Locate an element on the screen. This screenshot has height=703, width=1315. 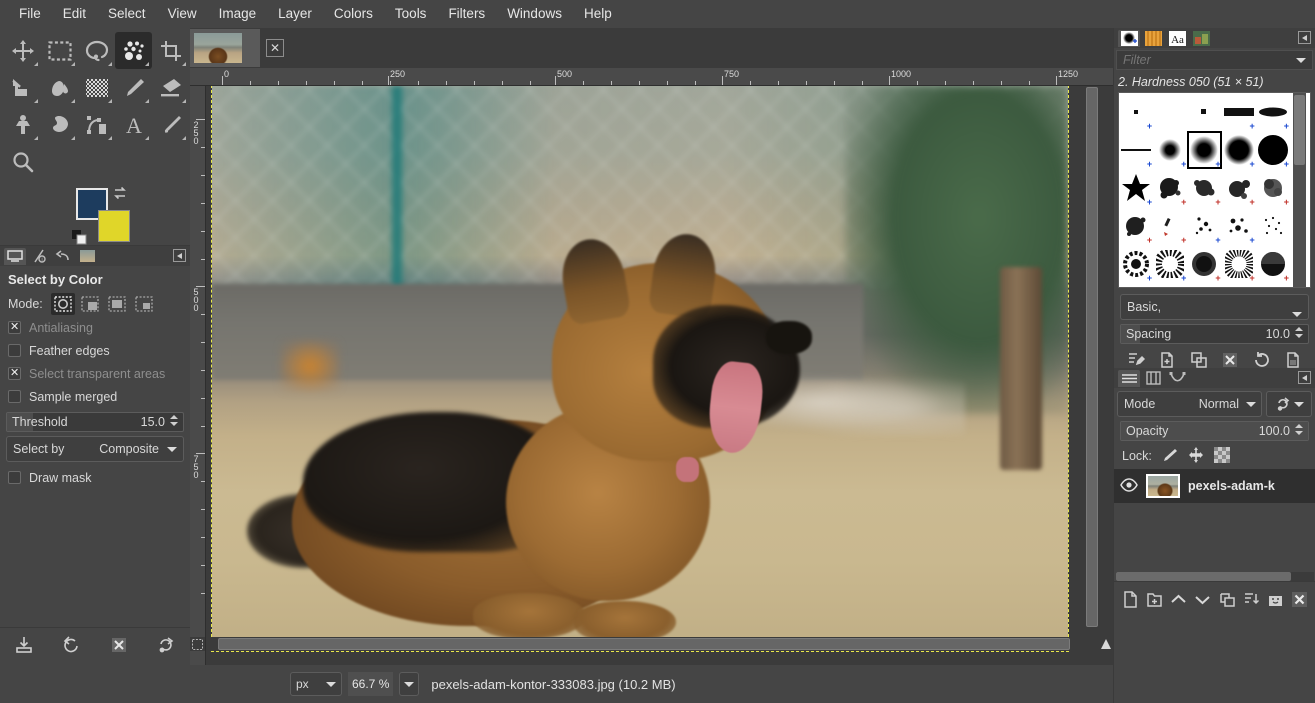
navigation-preview-button is located at coordinates (1106, 644).